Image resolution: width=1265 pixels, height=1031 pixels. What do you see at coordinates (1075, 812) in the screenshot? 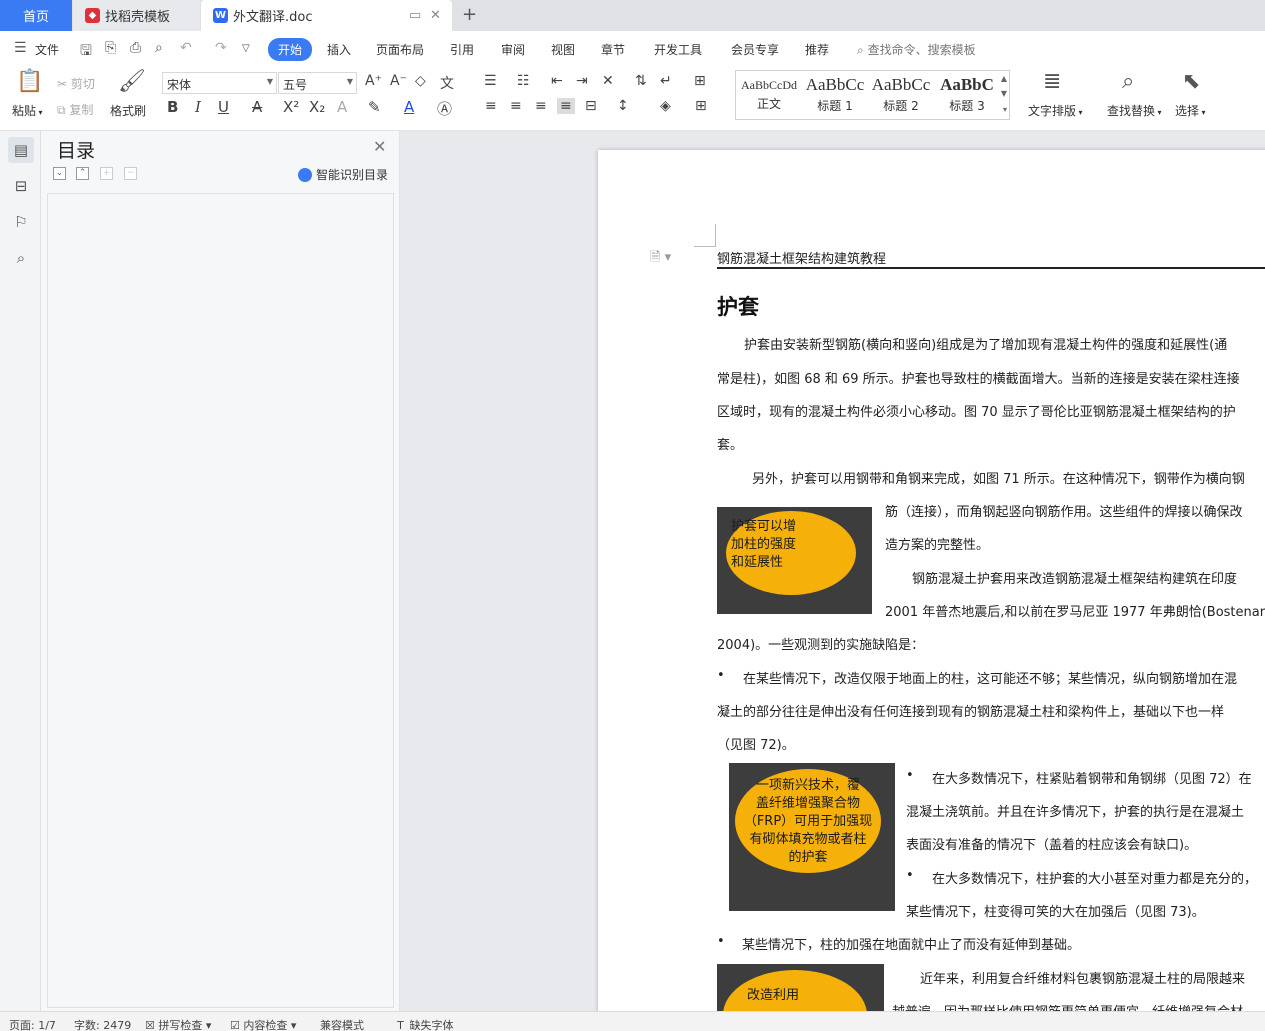
I see `paragraph-line: 混凝土浇筑前。并且在许多情况下，护套的执行是在混凝土` at bounding box center [1075, 812].